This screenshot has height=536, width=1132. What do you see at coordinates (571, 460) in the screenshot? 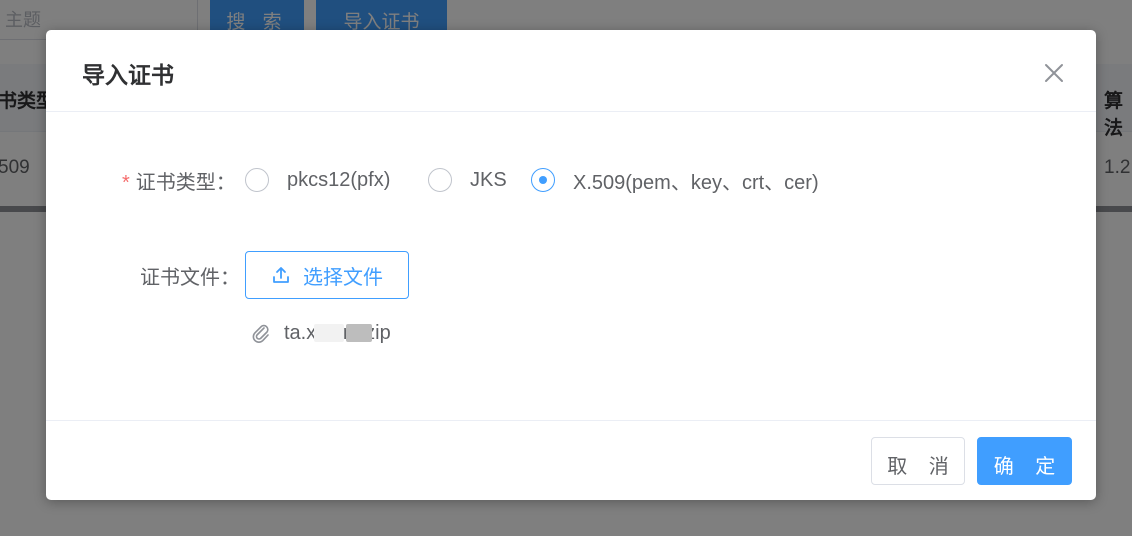
I see `dialog-footer: 取 消 确 定` at bounding box center [571, 460].